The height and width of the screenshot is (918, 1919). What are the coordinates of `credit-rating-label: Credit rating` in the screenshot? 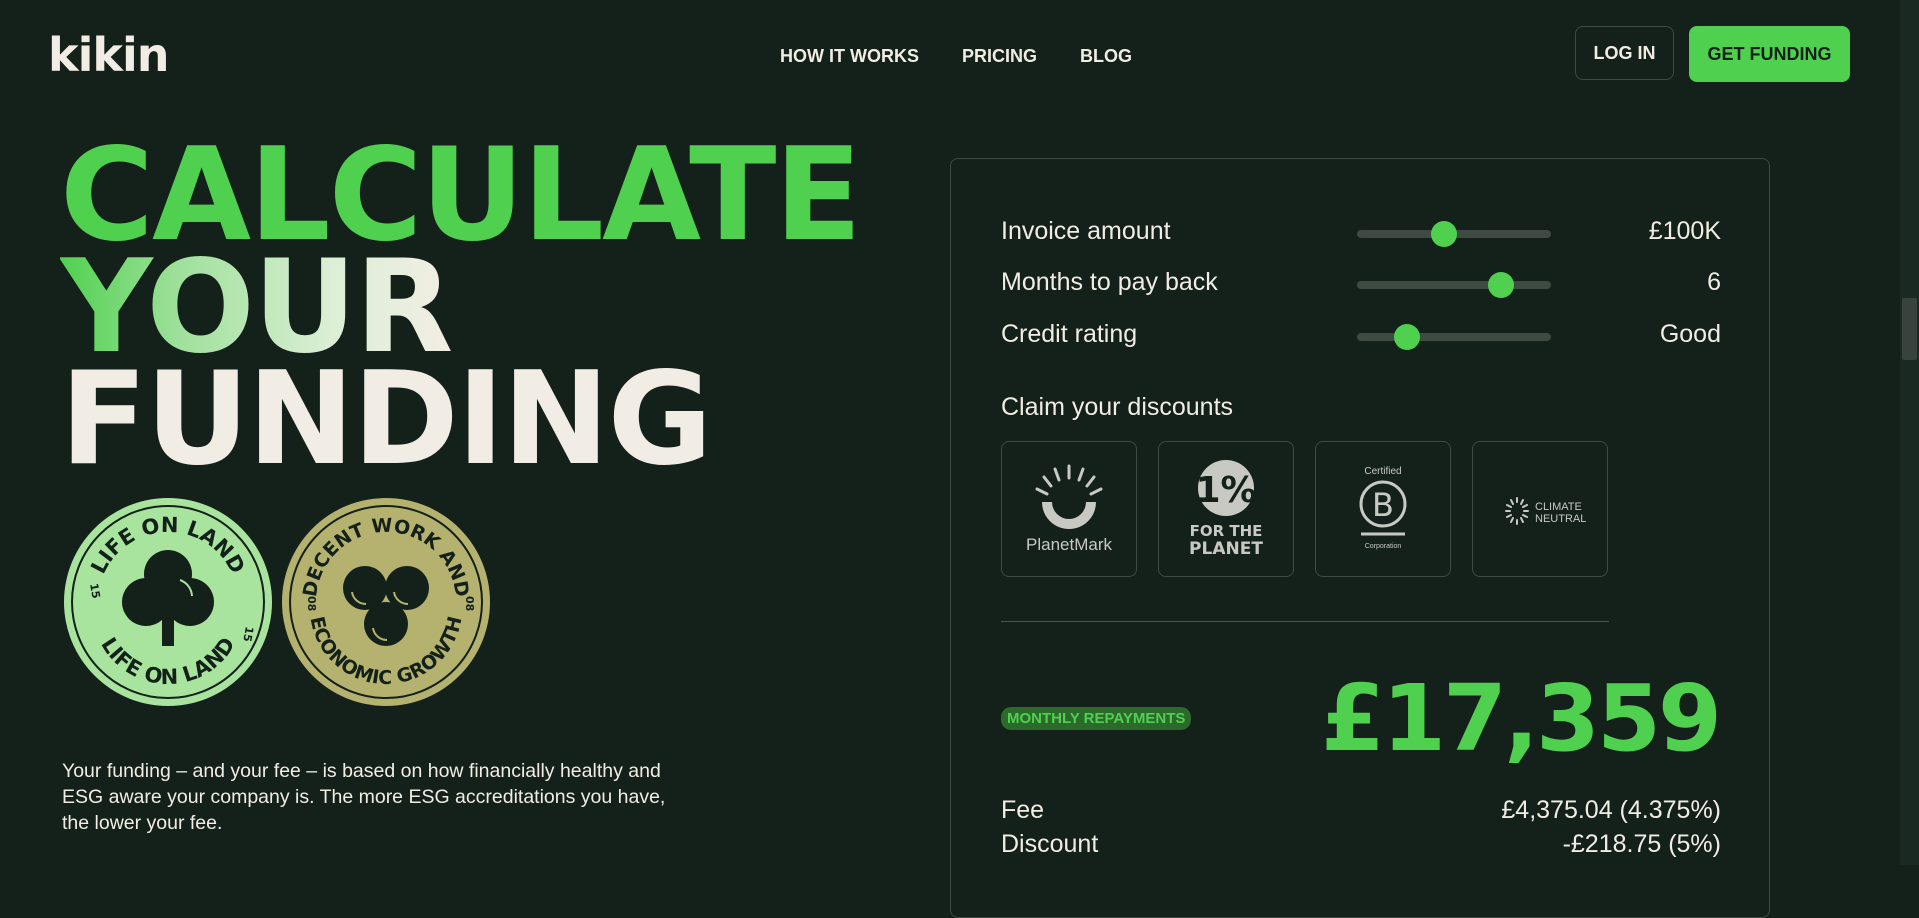 It's located at (1069, 334).